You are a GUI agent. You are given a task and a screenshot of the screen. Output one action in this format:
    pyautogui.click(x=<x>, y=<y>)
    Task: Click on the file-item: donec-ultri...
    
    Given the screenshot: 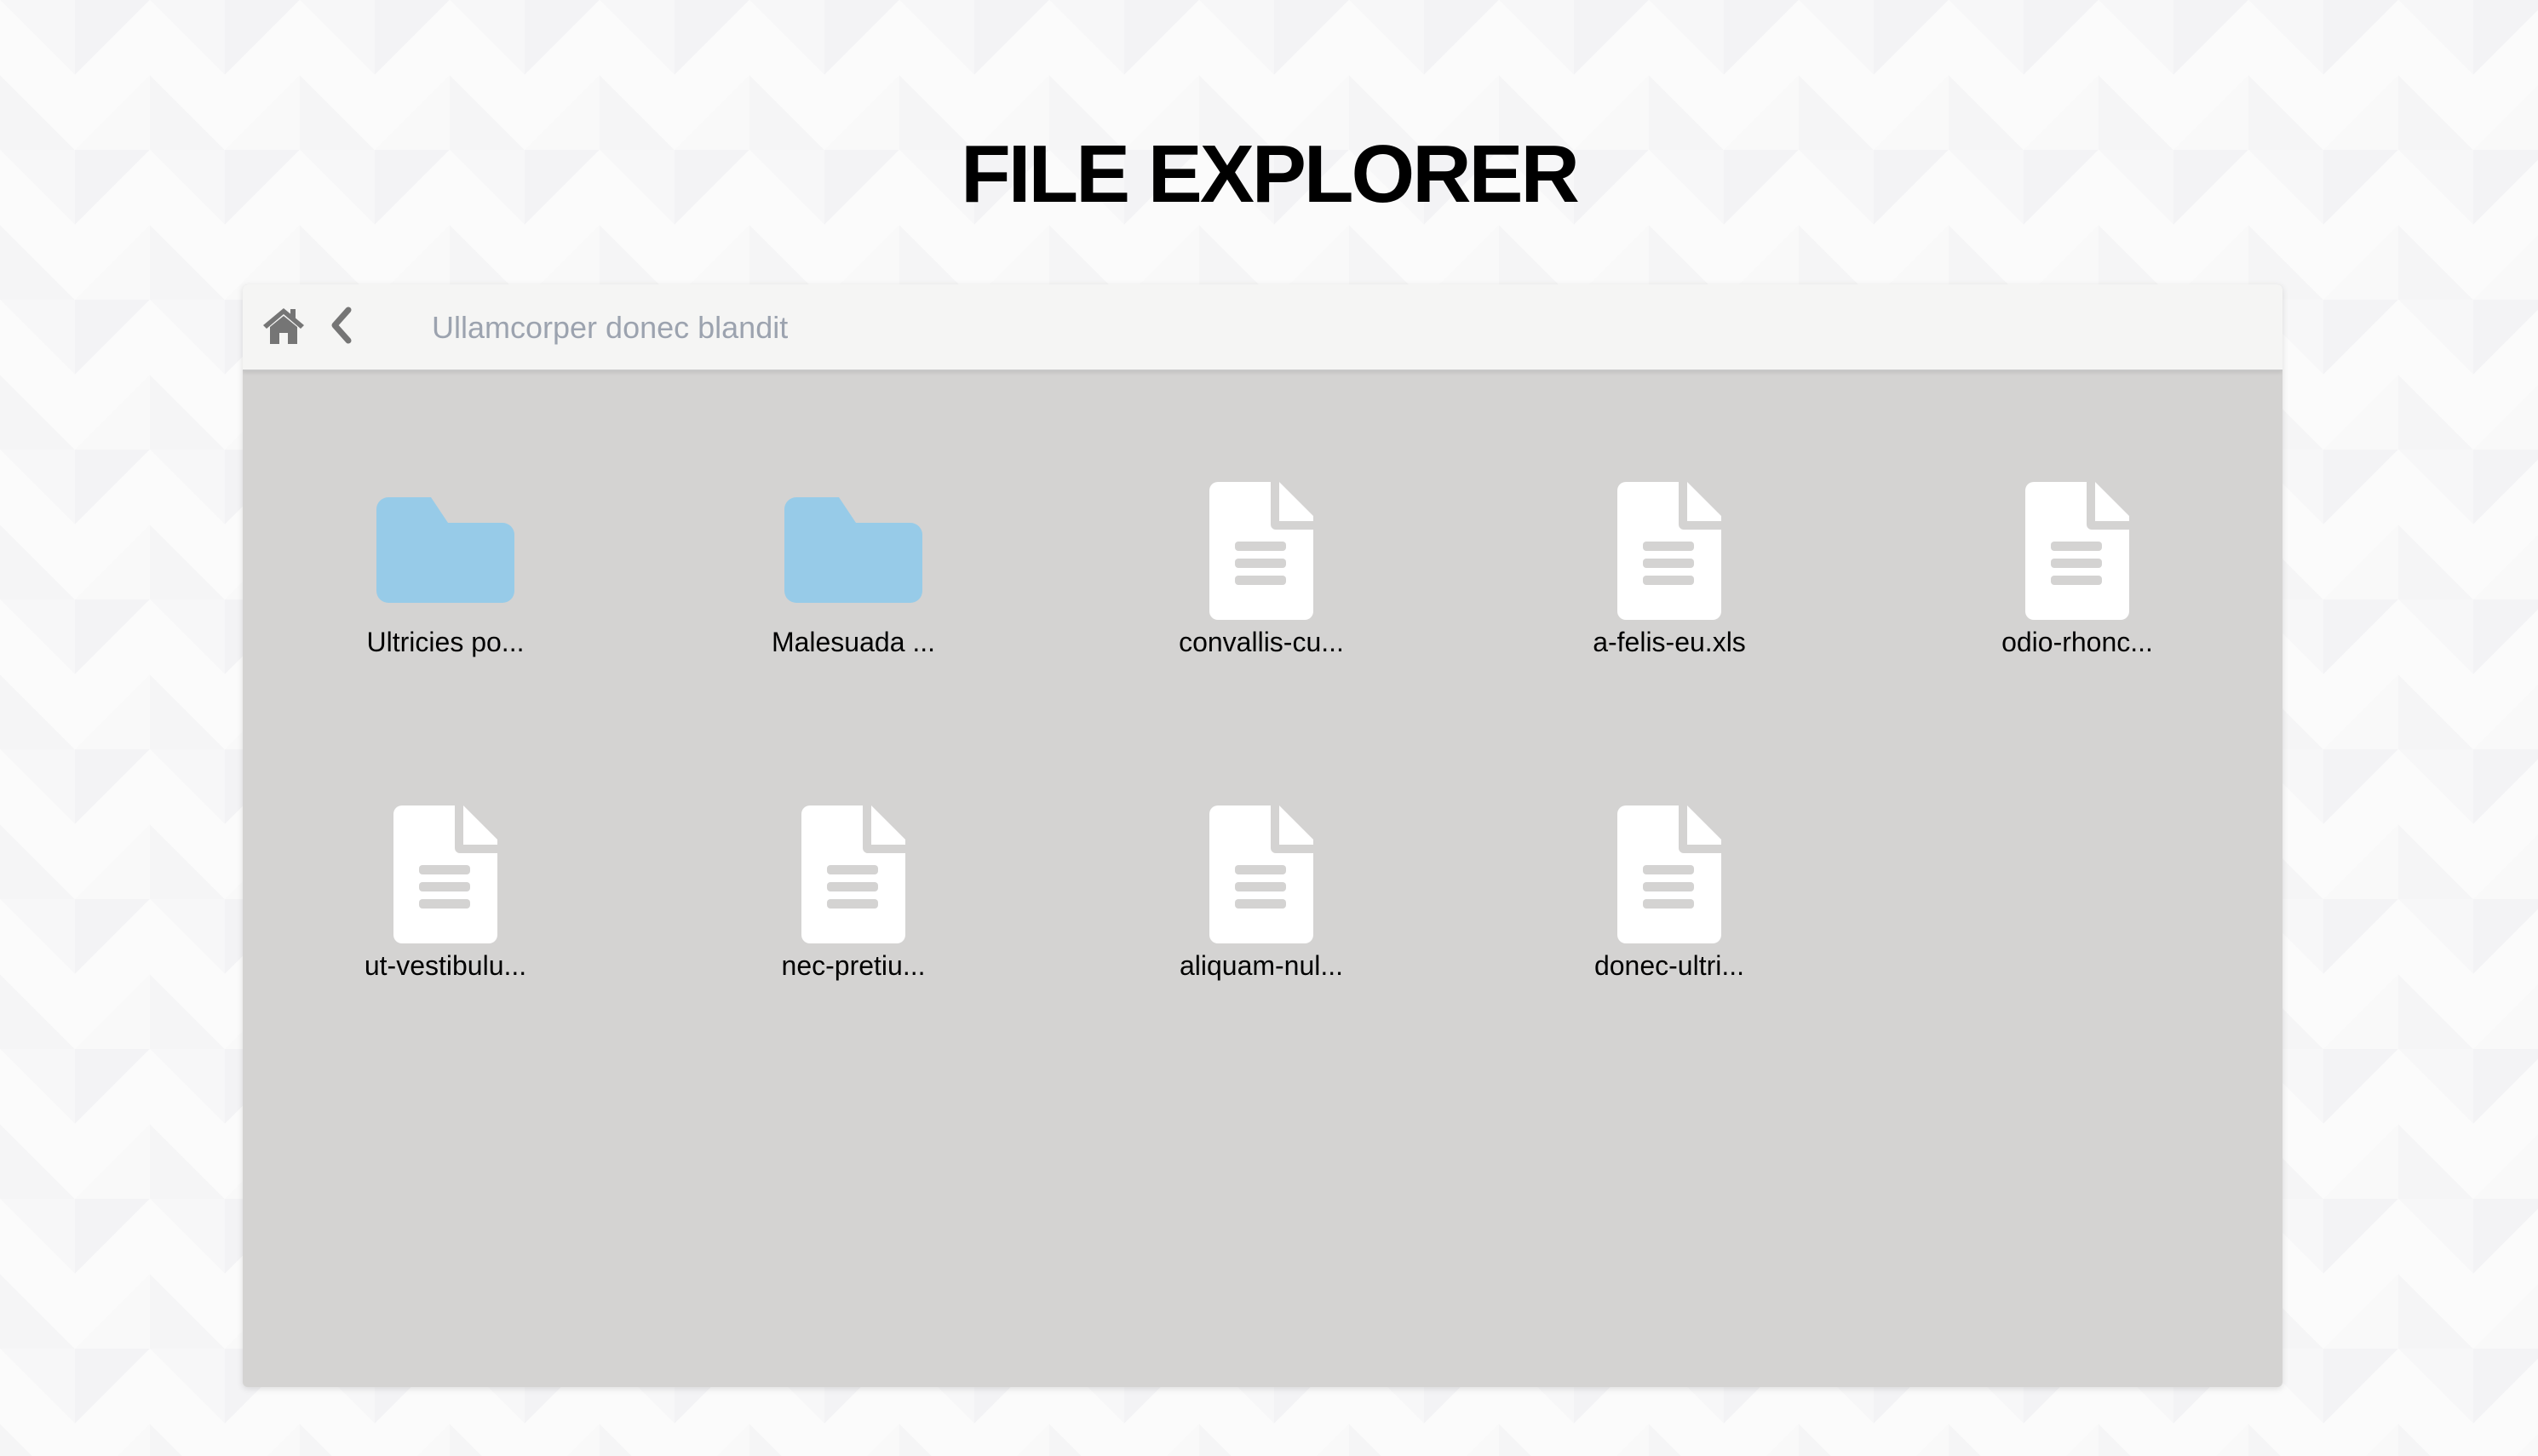 What is the action you would take?
    pyautogui.click(x=1669, y=931)
    